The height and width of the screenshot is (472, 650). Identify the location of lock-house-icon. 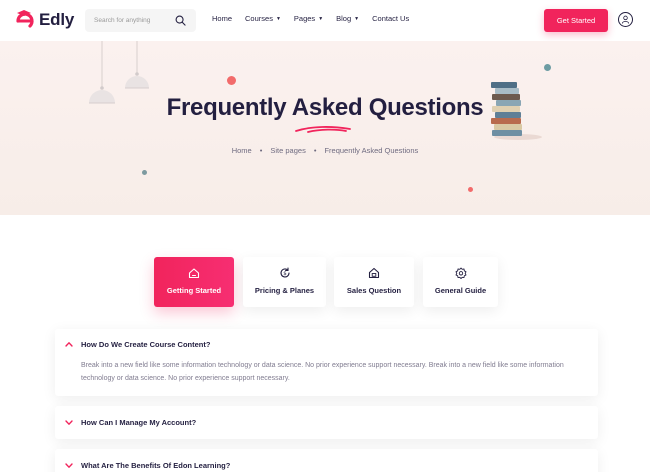
(374, 273).